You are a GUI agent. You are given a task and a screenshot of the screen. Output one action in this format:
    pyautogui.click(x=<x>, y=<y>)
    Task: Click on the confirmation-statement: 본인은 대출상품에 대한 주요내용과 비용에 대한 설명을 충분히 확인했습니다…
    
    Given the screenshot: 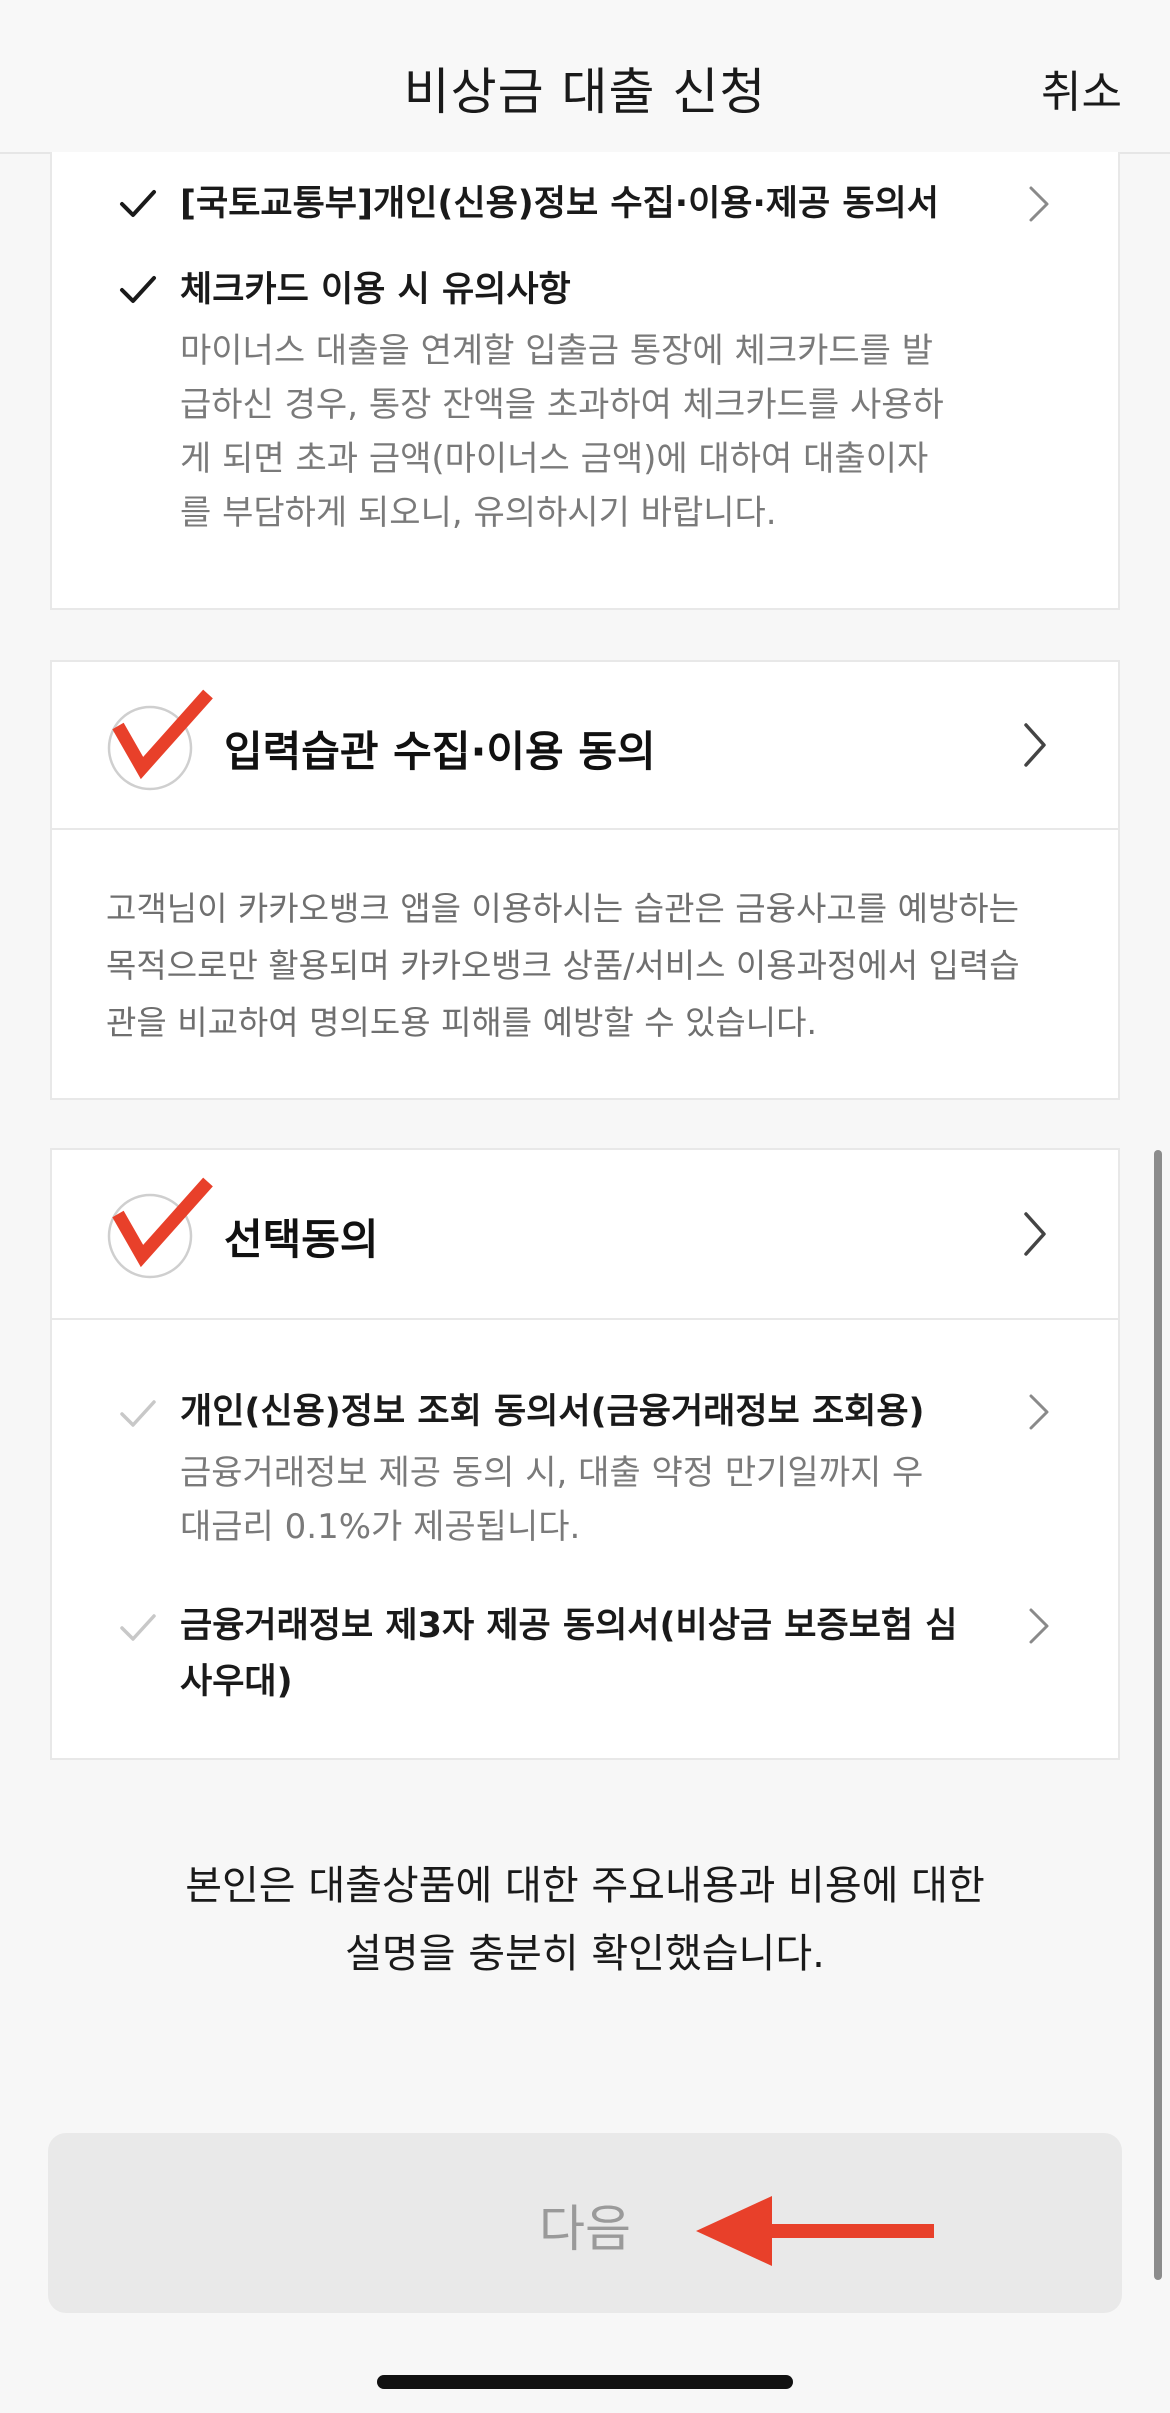 What is the action you would take?
    pyautogui.click(x=585, y=1920)
    